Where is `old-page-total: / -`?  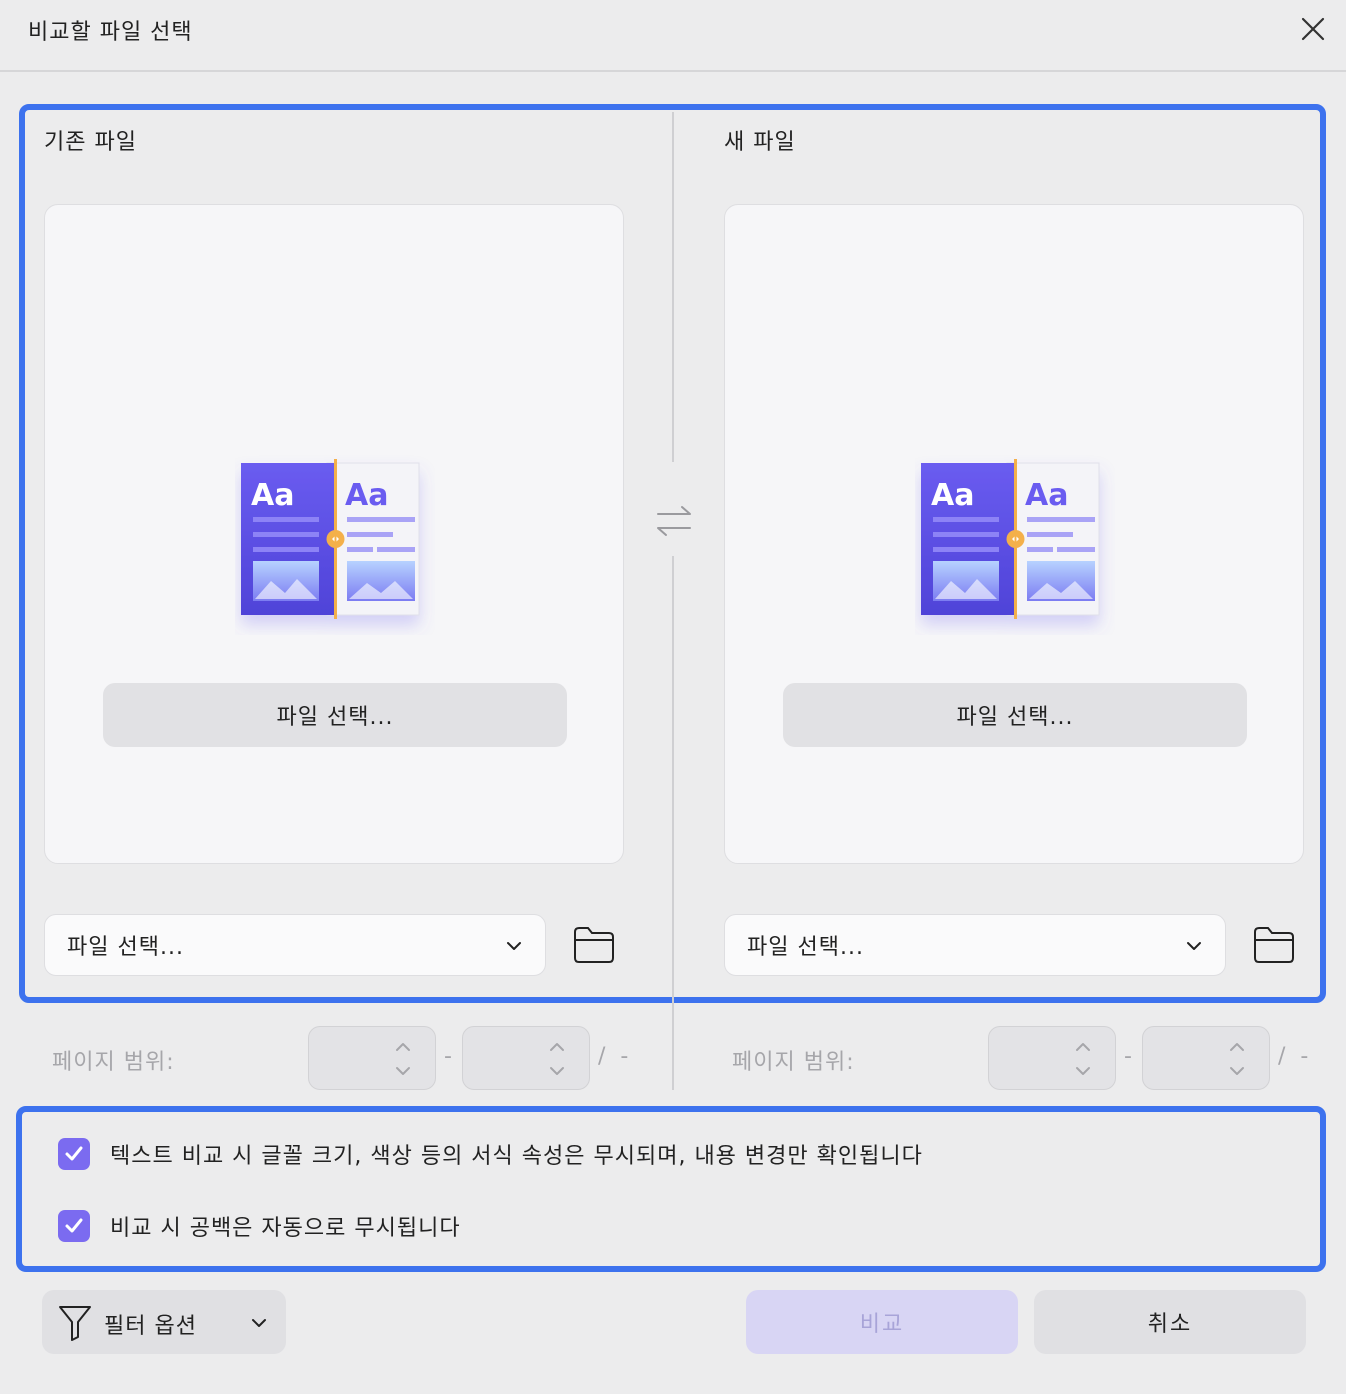 old-page-total: / - is located at coordinates (615, 1056).